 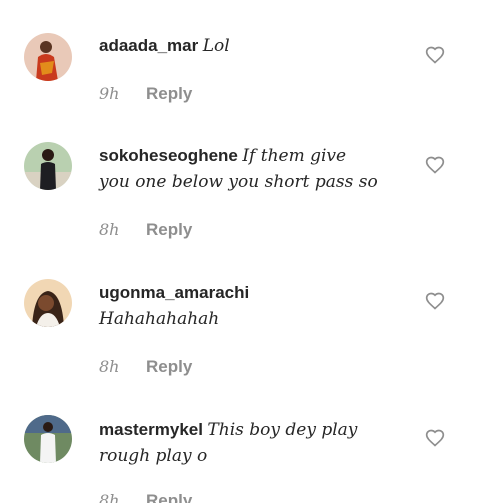 What do you see at coordinates (168, 155) in the screenshot?
I see `comment-username: sokoheseoghene` at bounding box center [168, 155].